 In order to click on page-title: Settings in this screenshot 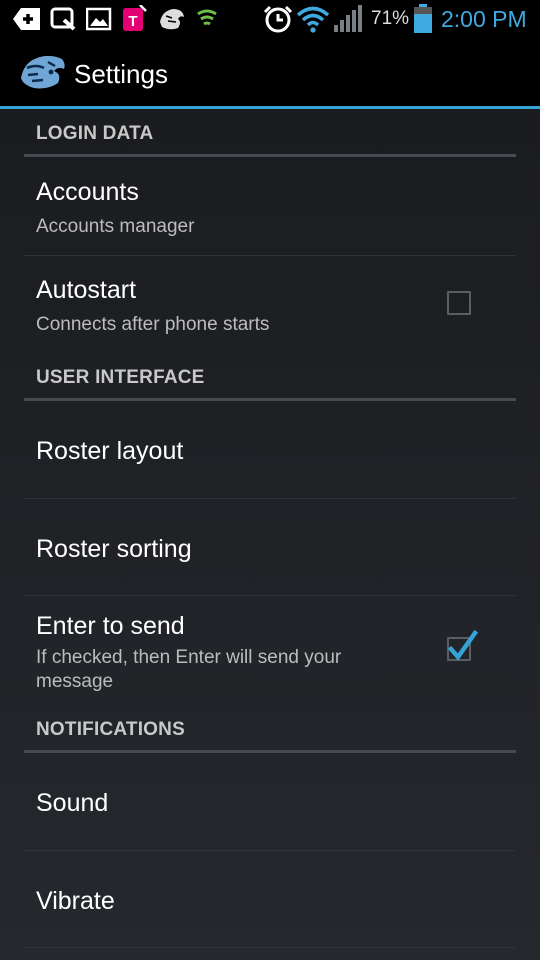, I will do `click(121, 74)`.